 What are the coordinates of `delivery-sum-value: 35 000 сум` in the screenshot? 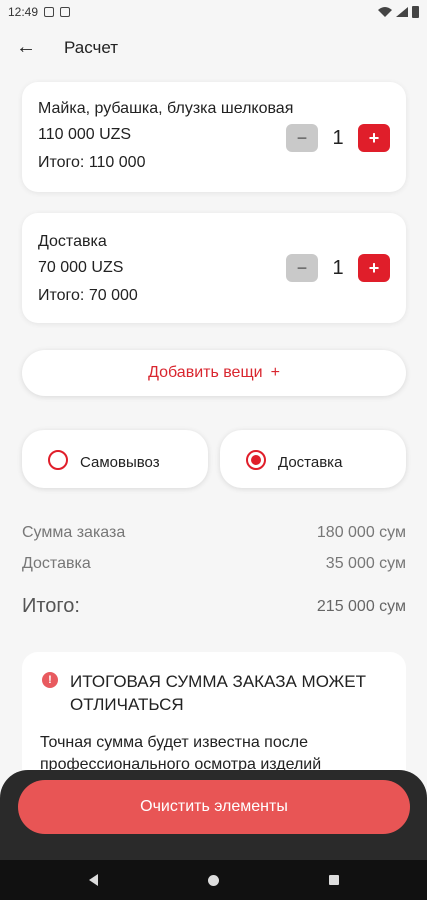 It's located at (365, 563).